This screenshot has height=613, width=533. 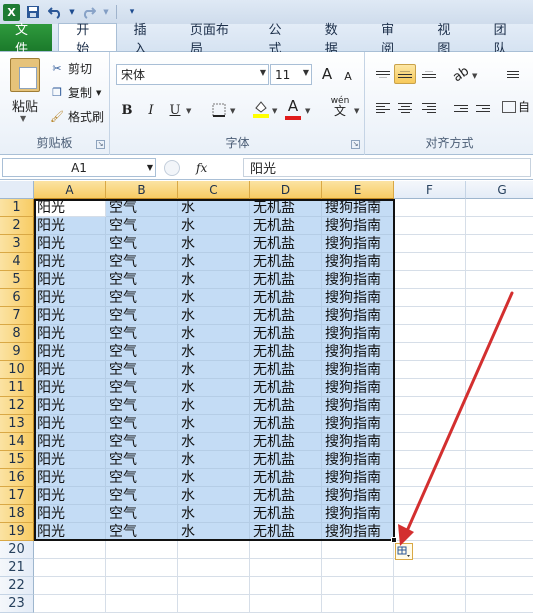 What do you see at coordinates (358, 280) in the screenshot?
I see `cell-e5: 搜狗指南` at bounding box center [358, 280].